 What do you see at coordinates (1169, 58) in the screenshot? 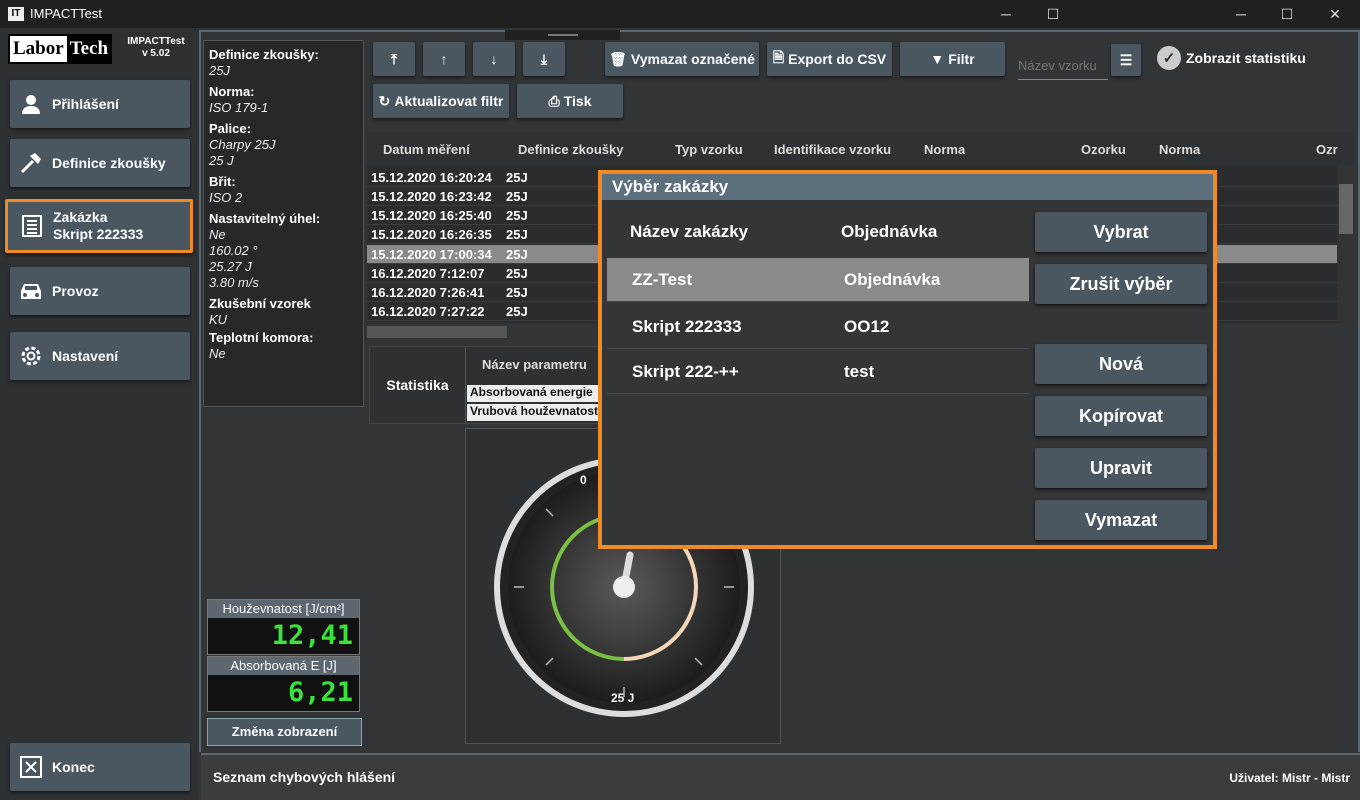
I see `check-circle-icon: ✓` at bounding box center [1169, 58].